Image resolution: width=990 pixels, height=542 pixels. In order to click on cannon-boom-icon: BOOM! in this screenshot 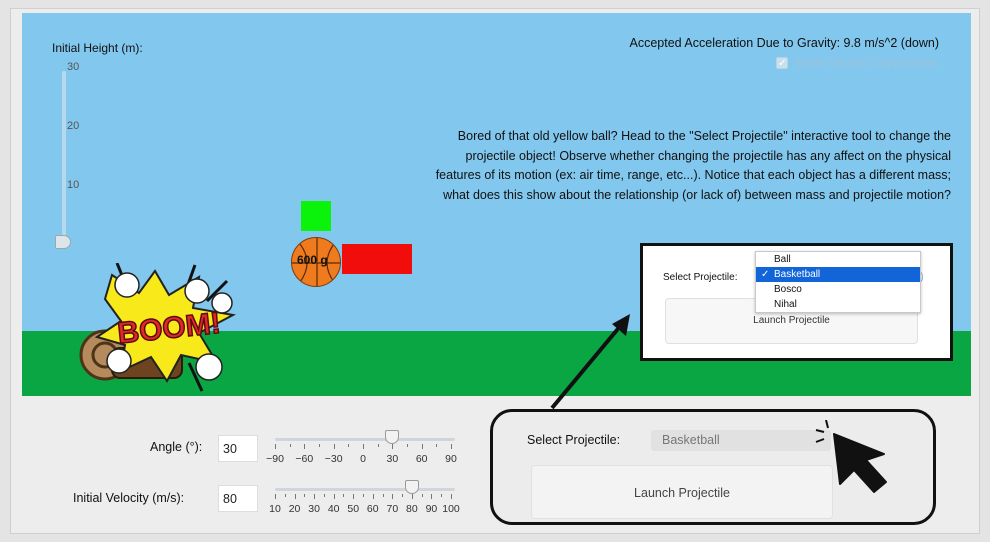, I will do `click(158, 327)`.